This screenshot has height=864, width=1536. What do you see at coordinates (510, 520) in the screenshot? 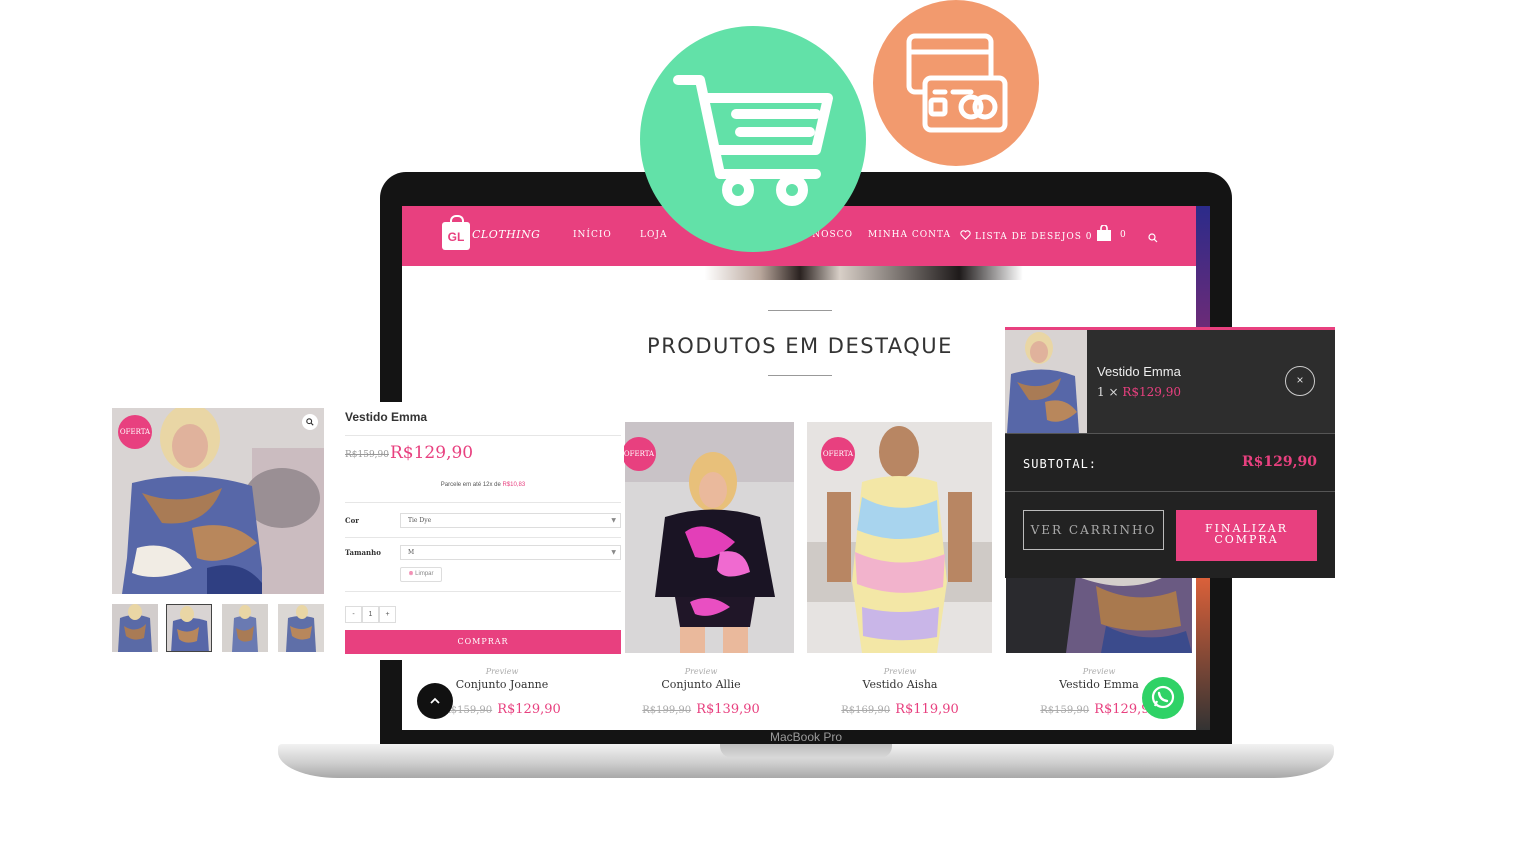
I see `color-select: Tie Dye ▼` at bounding box center [510, 520].